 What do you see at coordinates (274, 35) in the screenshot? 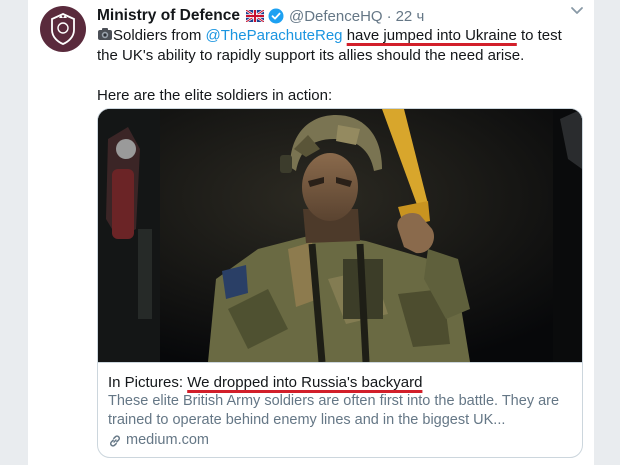
I see `mention-link: @TheParachuteReg` at bounding box center [274, 35].